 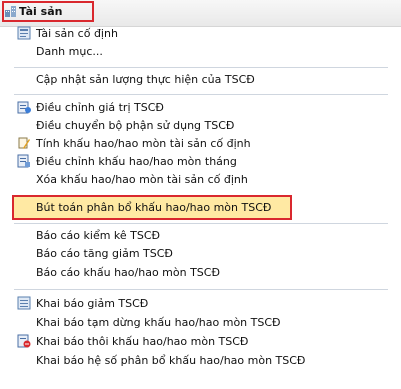 I want to click on menu-item-update-output: Cập nhật sản lượng thực hiện của TSCĐ, so click(x=145, y=80).